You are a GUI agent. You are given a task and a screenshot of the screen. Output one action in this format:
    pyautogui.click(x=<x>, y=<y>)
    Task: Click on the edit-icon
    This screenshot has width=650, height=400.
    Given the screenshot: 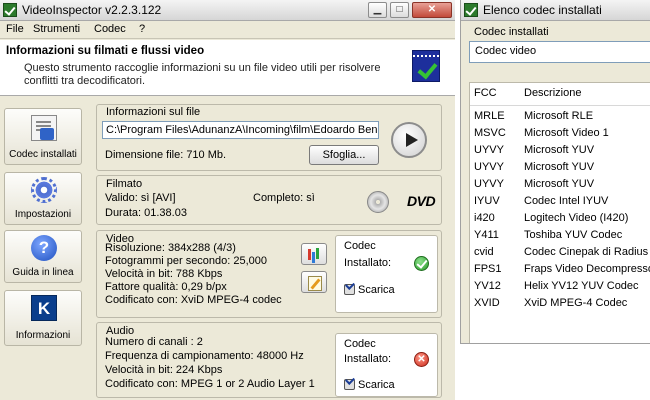 What is the action you would take?
    pyautogui.click(x=314, y=282)
    